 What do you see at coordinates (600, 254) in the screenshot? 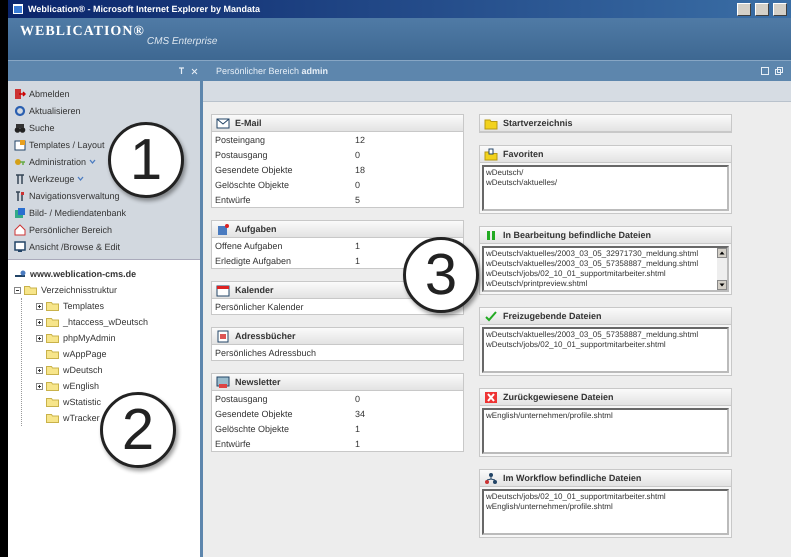
I see `list-item: wDeutsch/aktuelles/2003_03_05_32971730_meldung.shtml` at bounding box center [600, 254].